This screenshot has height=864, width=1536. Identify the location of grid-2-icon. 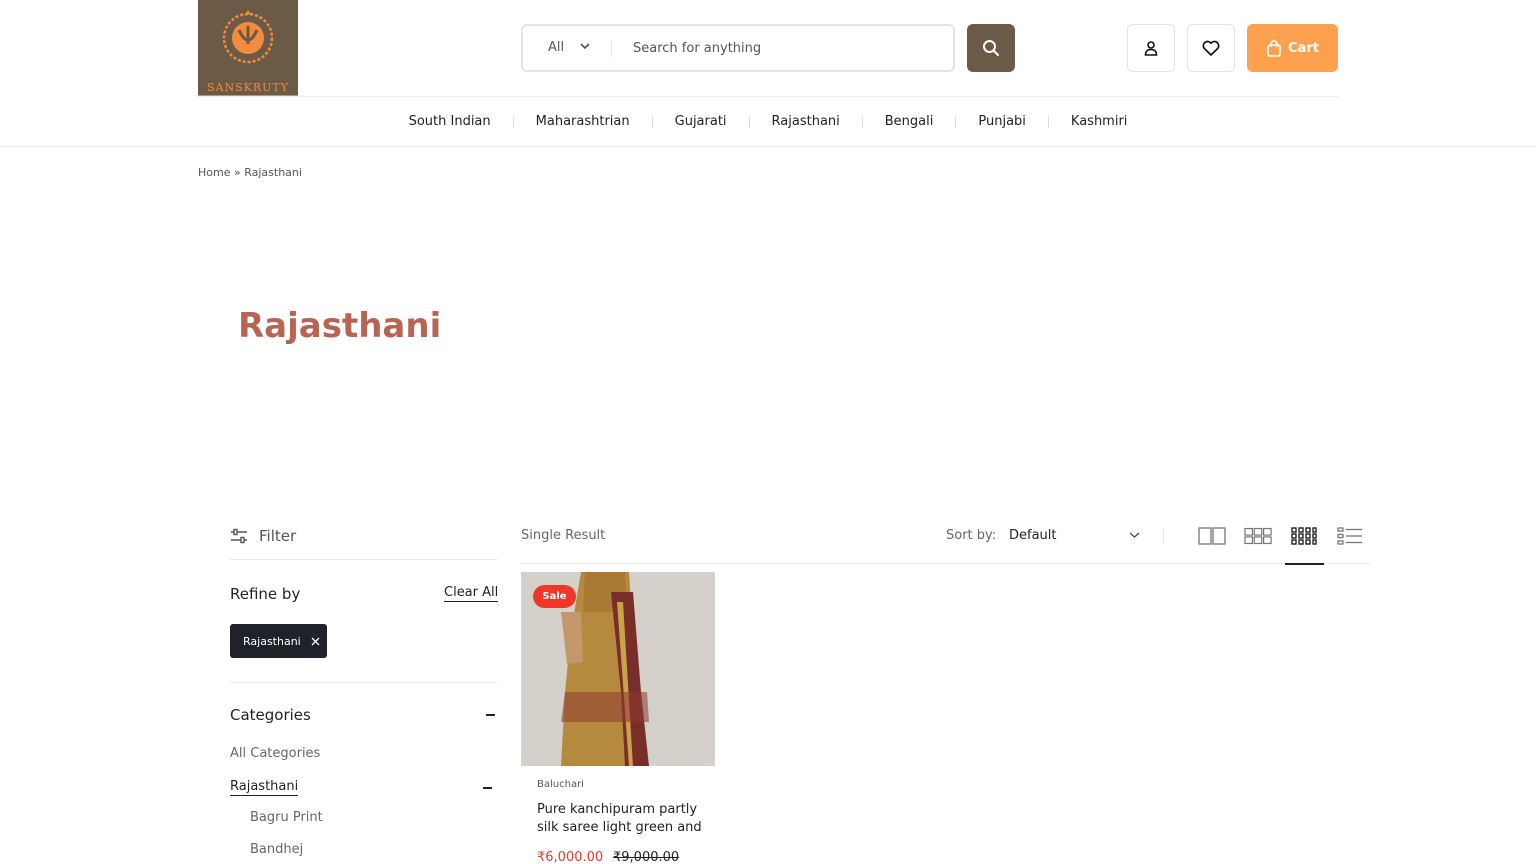
(1212, 536).